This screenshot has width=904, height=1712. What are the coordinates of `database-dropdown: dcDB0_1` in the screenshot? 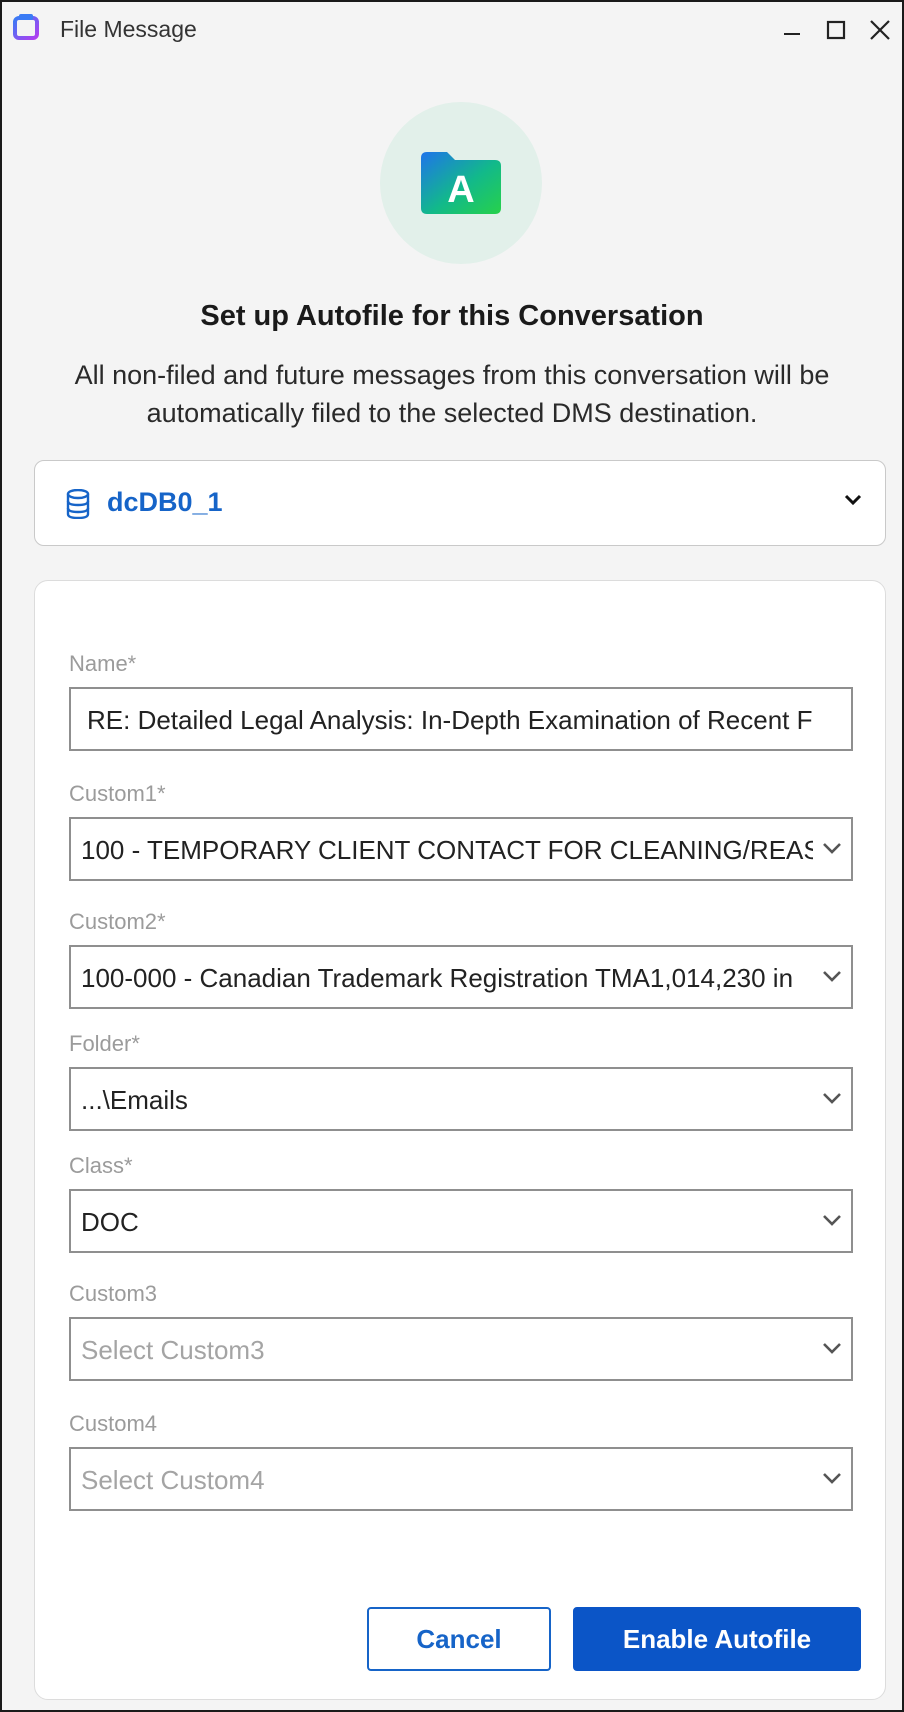 It's located at (460, 503).